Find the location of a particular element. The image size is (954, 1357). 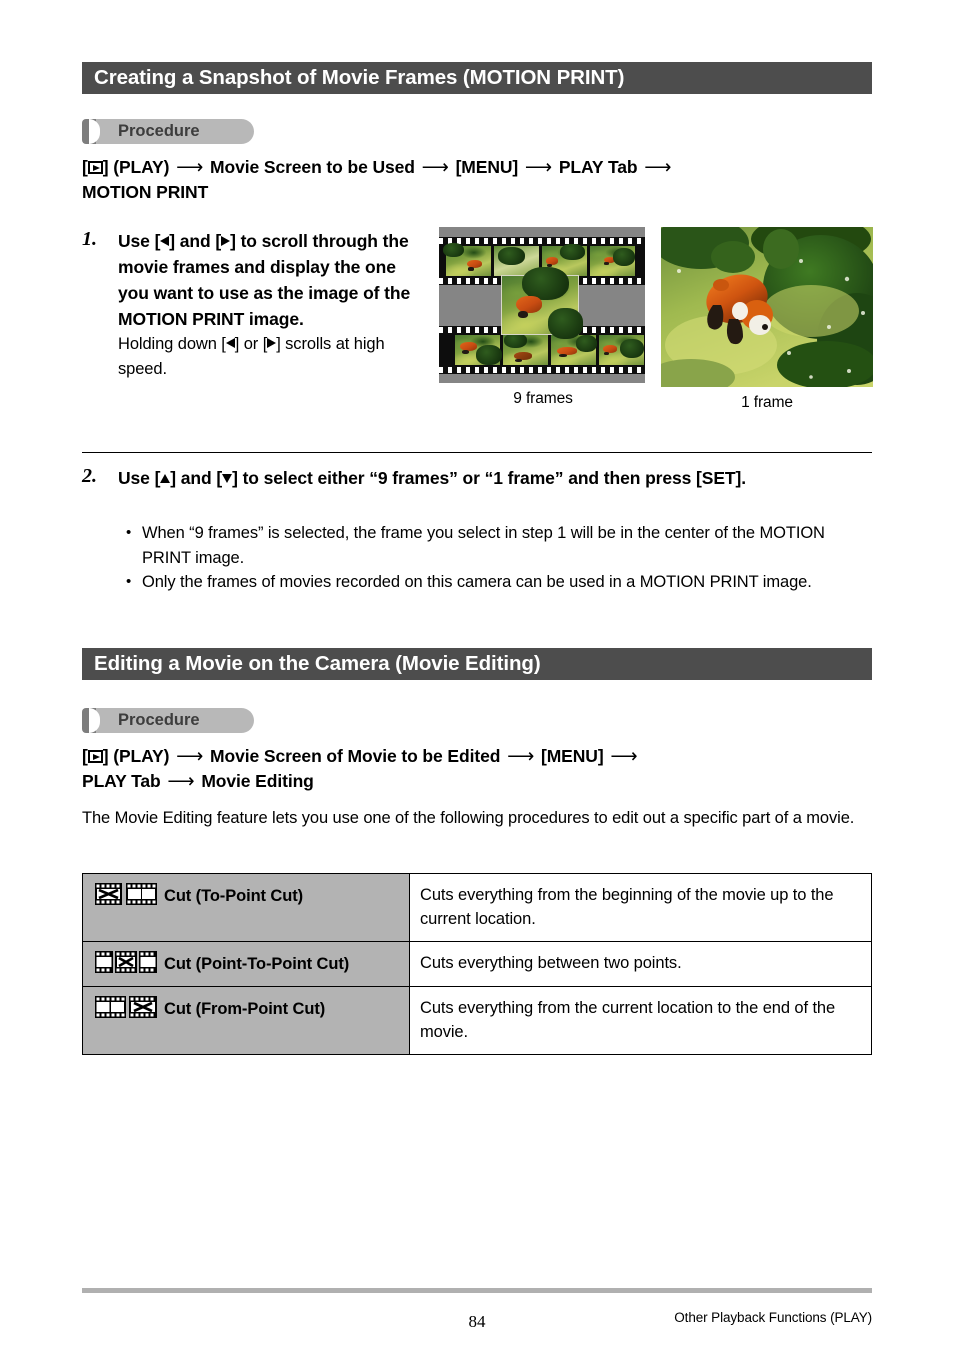

procedure-path-2-seg-b: Movie Screen of Movie to be Edited is located at coordinates (355, 756).